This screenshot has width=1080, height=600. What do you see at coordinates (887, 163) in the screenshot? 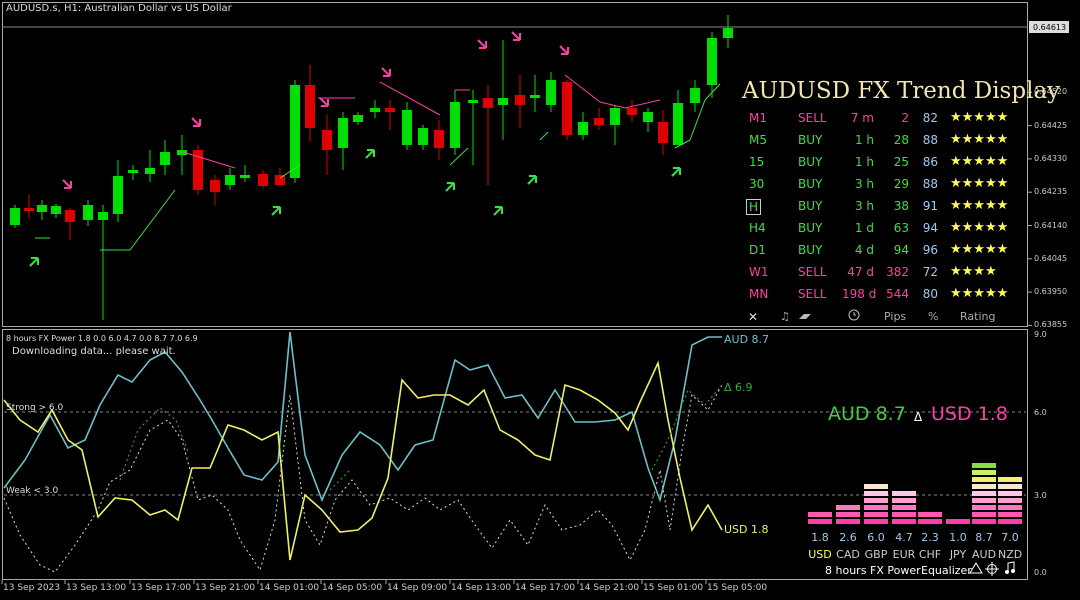
I see `trend-row-15: 15 BUY 1 h 25 86 ★★★★★` at bounding box center [887, 163].